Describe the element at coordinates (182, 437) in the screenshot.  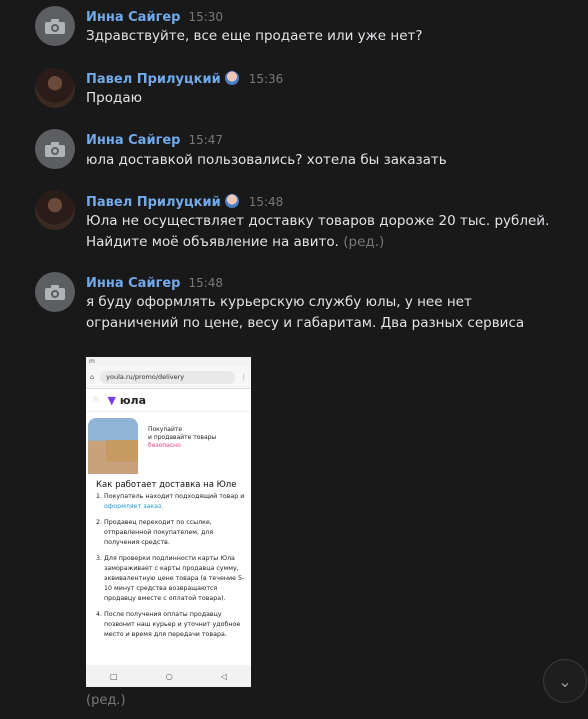
I see `hero-text: Покупайте и продавайте товары безопасно` at that location.